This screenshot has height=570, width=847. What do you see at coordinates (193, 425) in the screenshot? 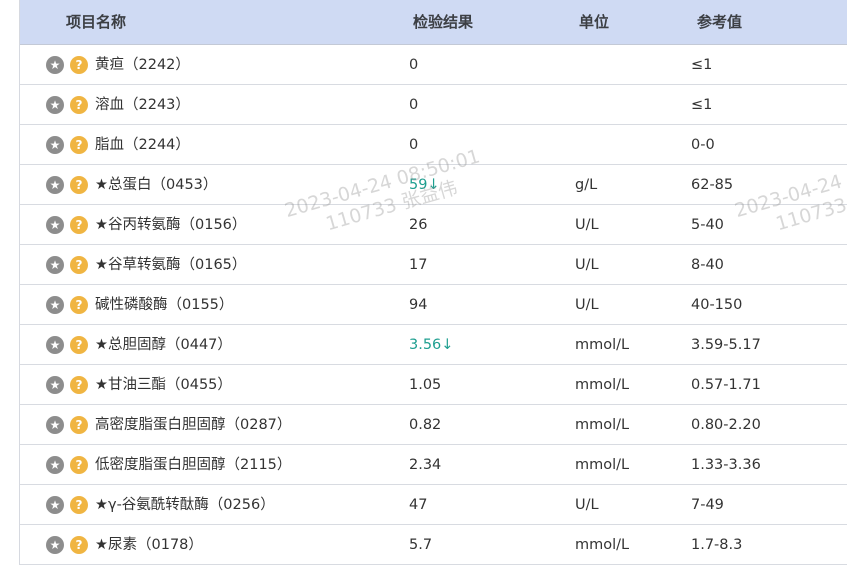
I see `item-name: 高密度脂蛋白胆固醇（0287）` at bounding box center [193, 425].